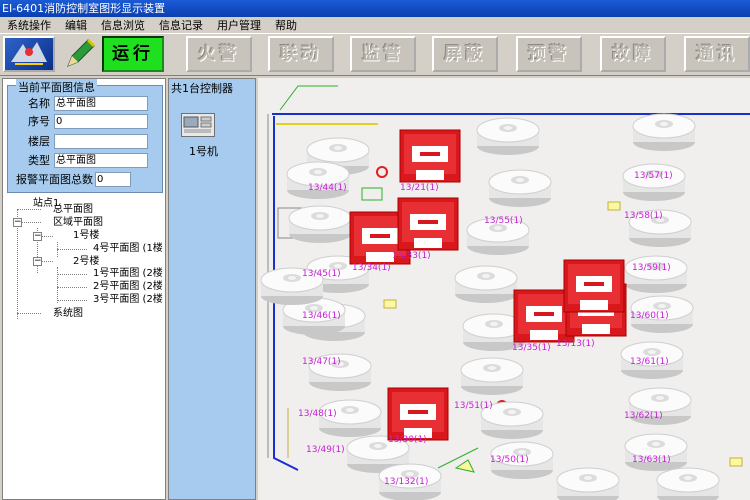  Describe the element at coordinates (101, 121) in the screenshot. I see `seq-field: 0` at that location.